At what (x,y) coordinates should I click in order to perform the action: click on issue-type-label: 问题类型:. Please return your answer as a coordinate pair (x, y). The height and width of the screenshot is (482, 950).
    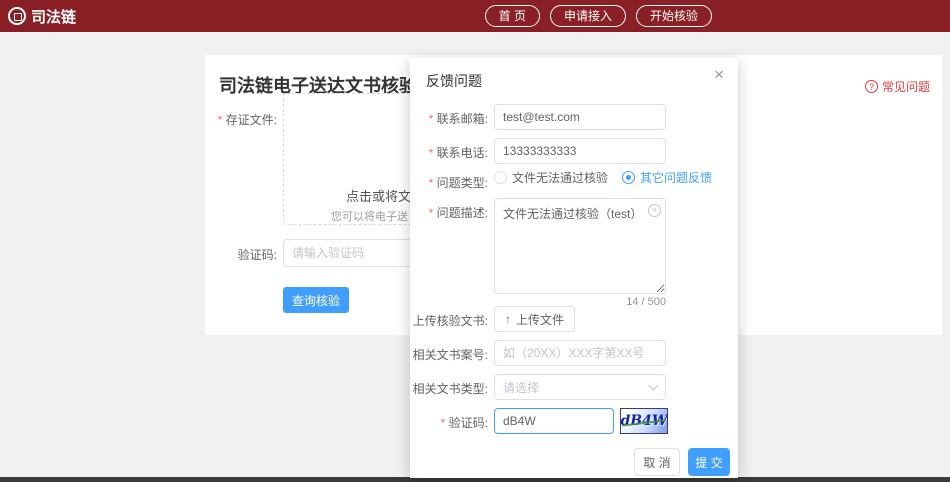
    Looking at the image, I should click on (449, 182).